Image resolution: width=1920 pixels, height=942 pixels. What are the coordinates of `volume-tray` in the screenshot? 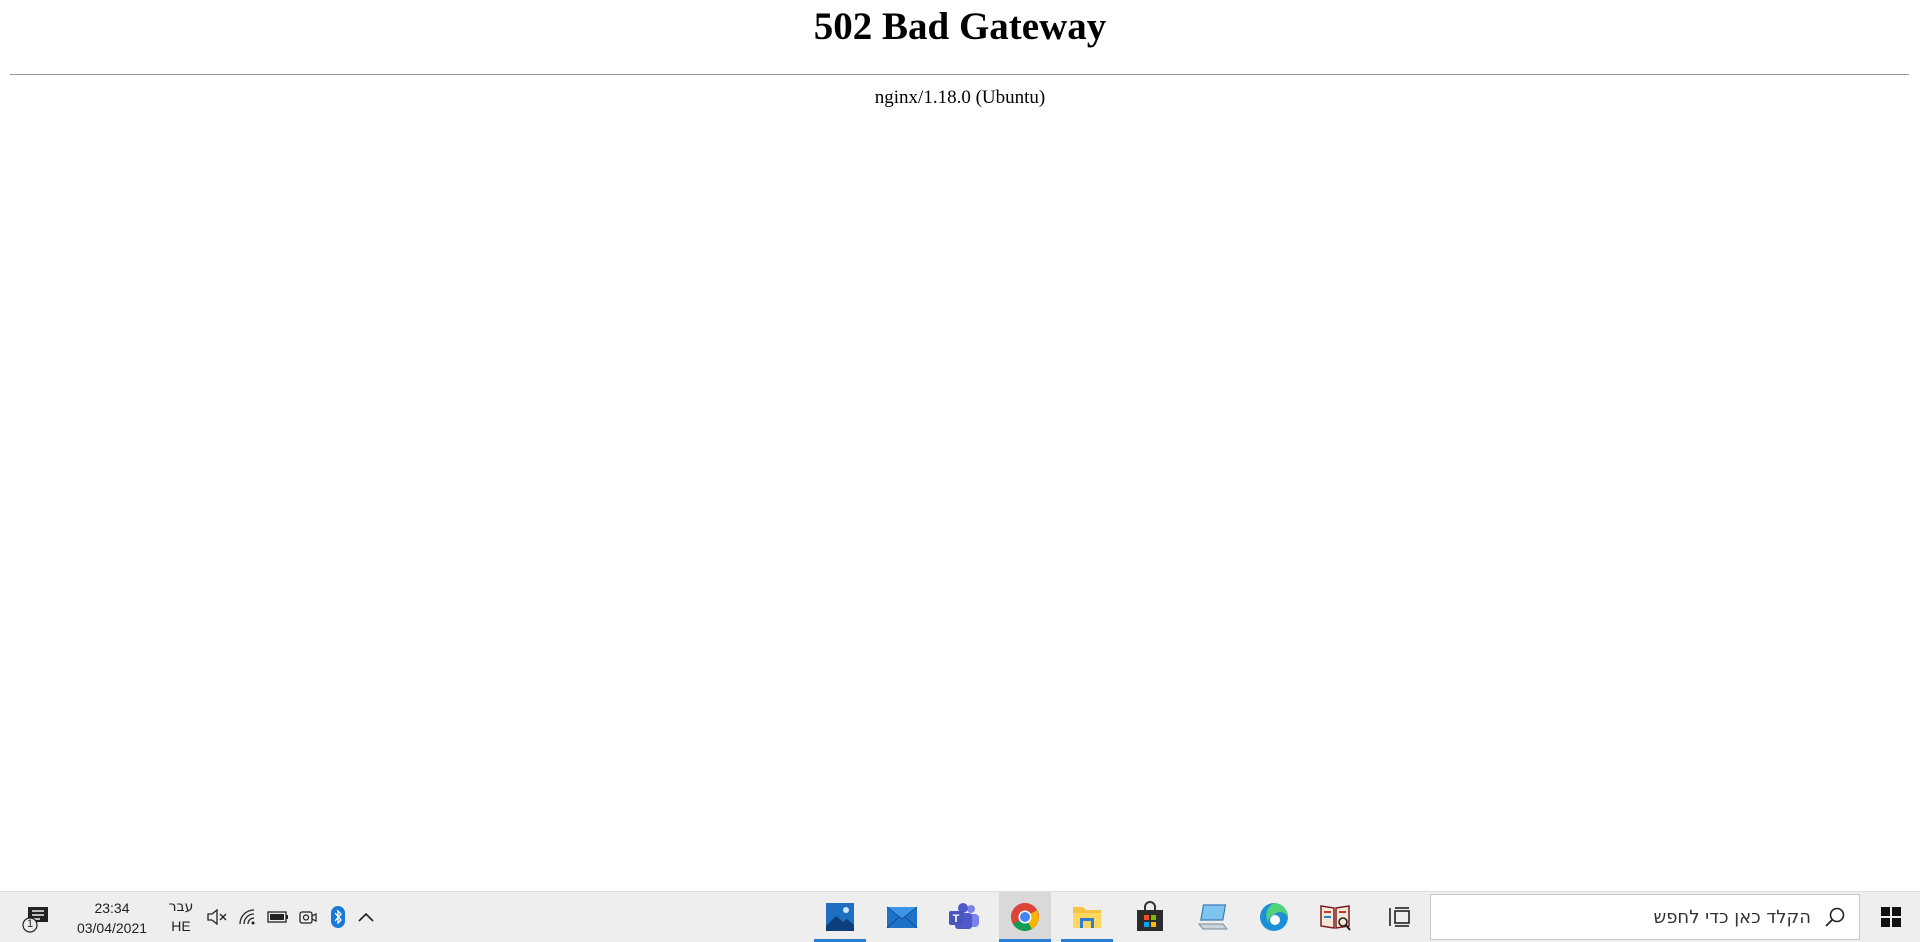 It's located at (217, 917).